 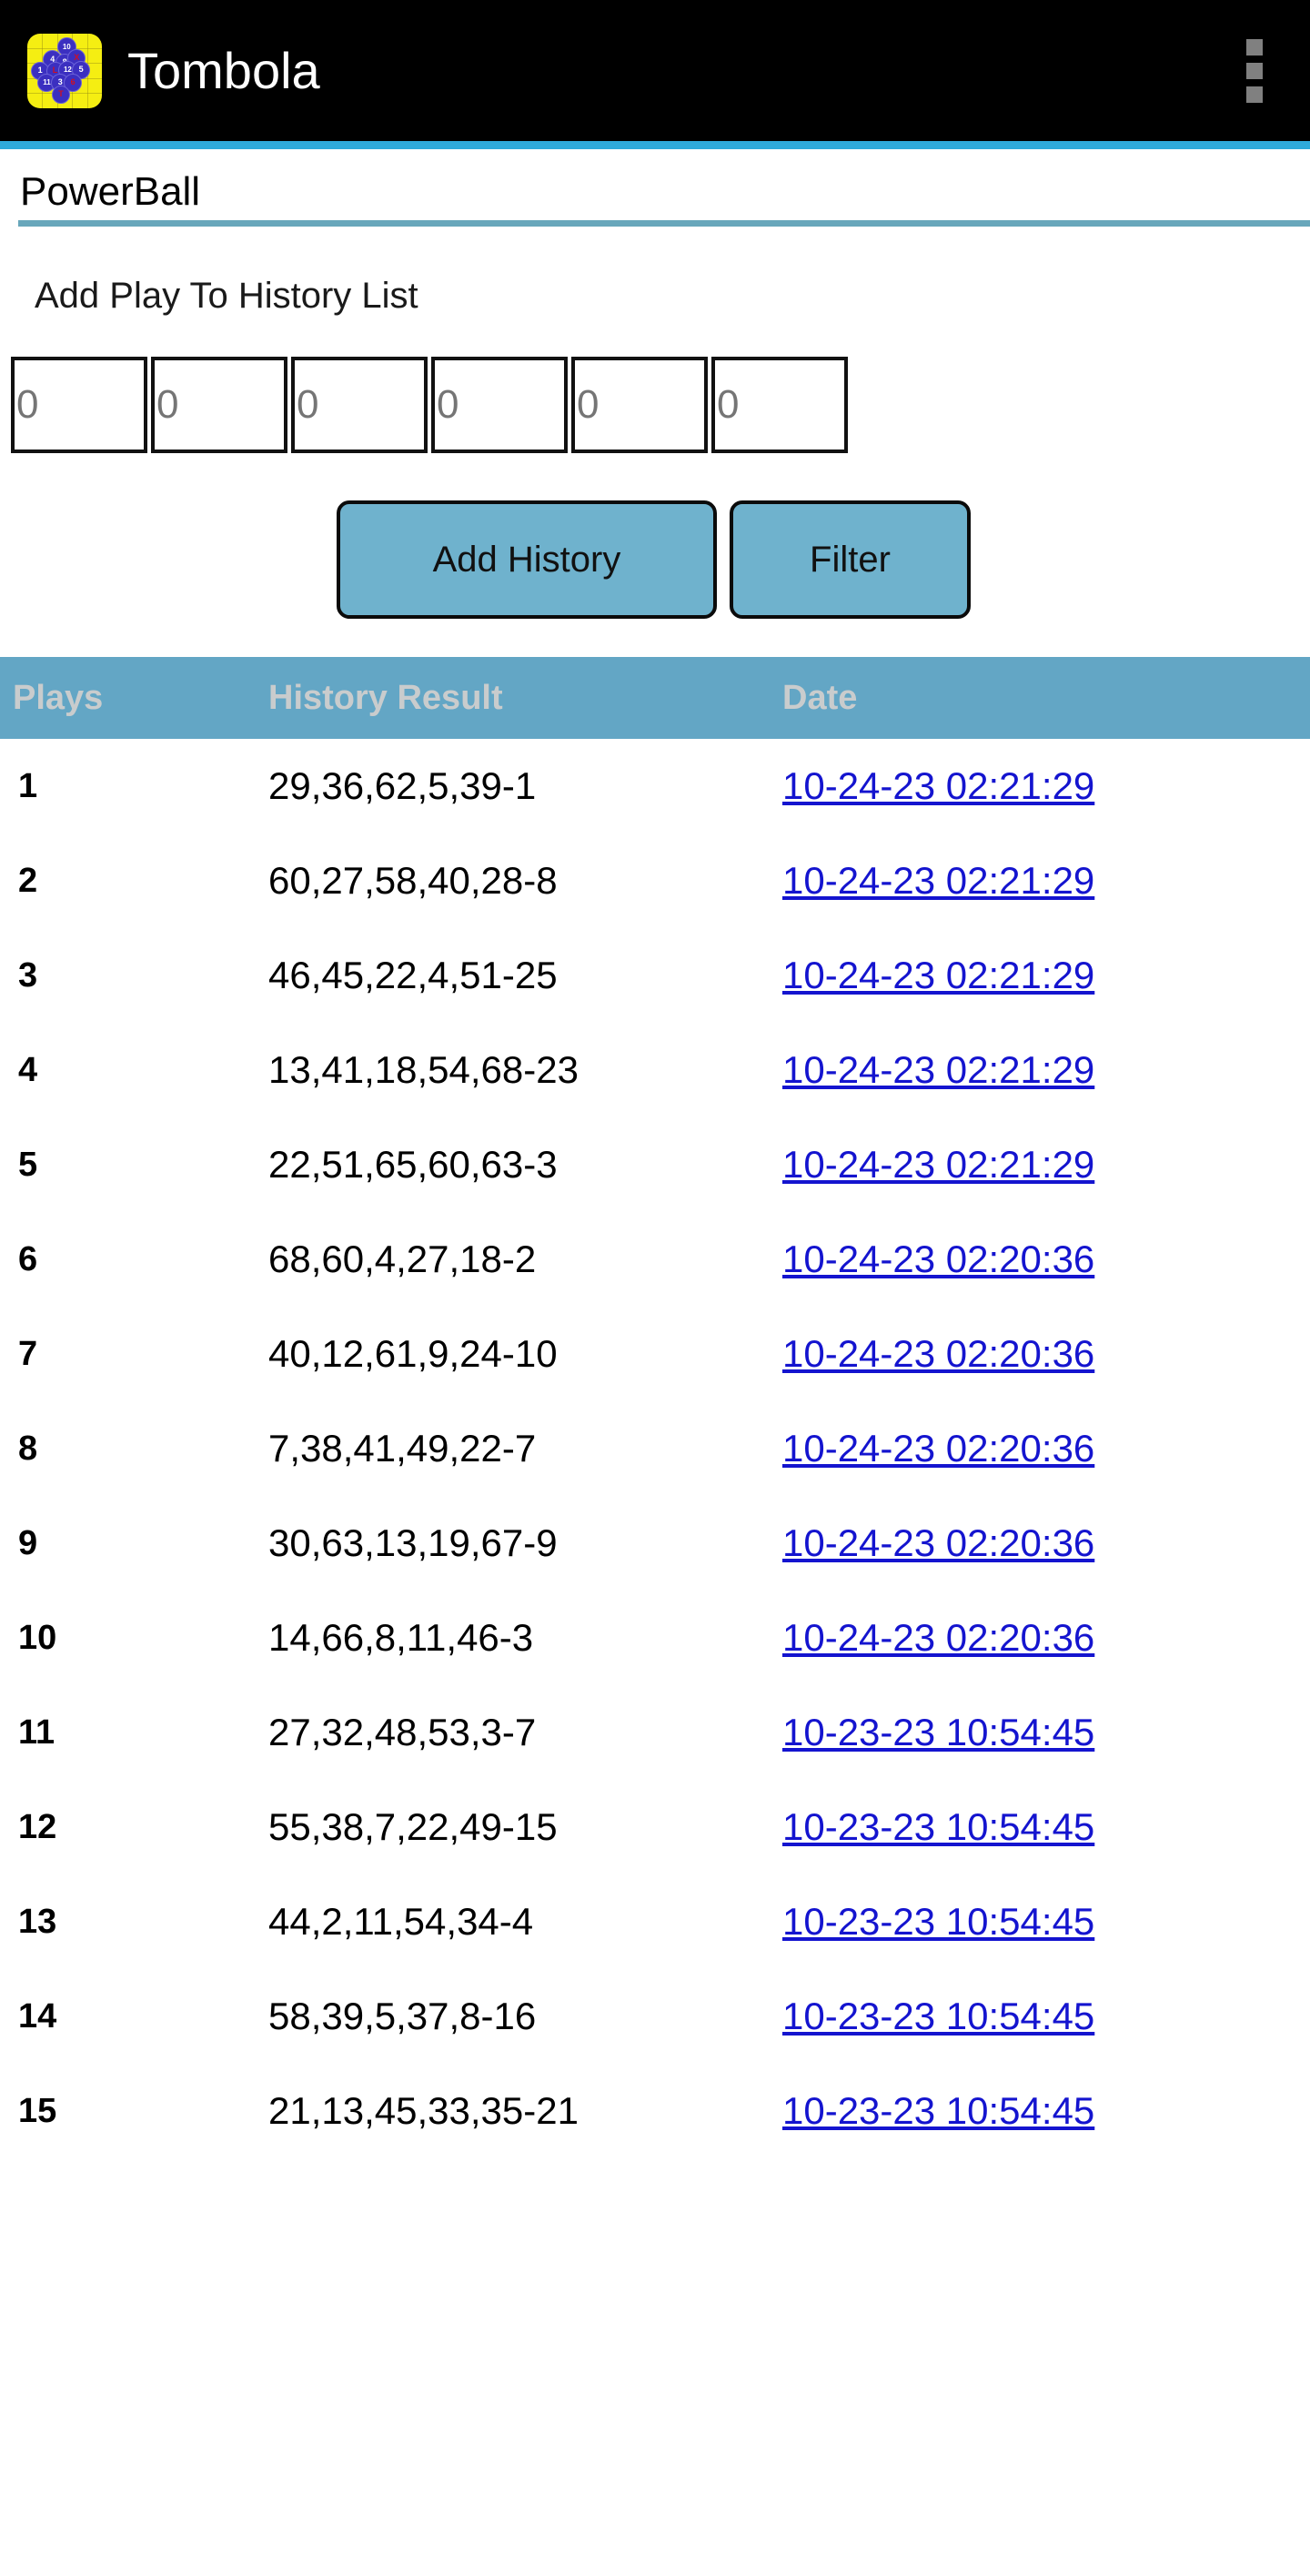 What do you see at coordinates (655, 194) in the screenshot?
I see `game-selector: PowerBall` at bounding box center [655, 194].